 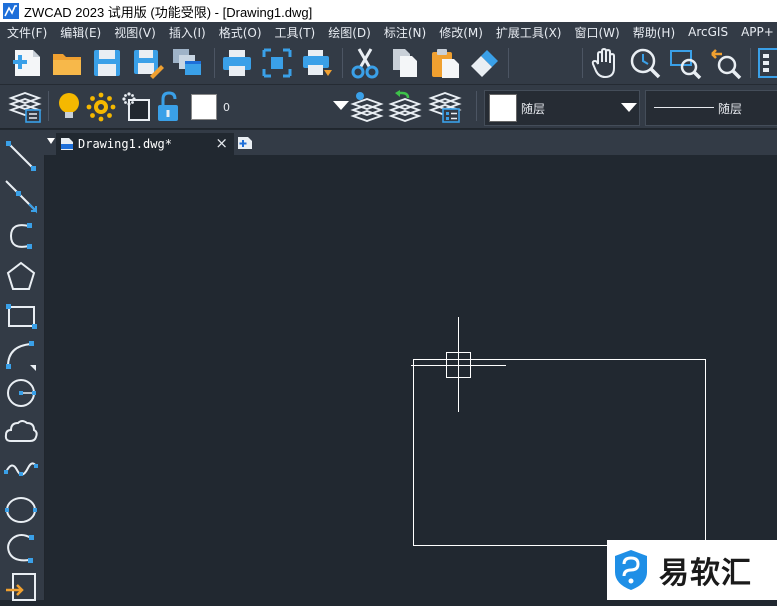 I want to click on line-icon, so click(x=21, y=156).